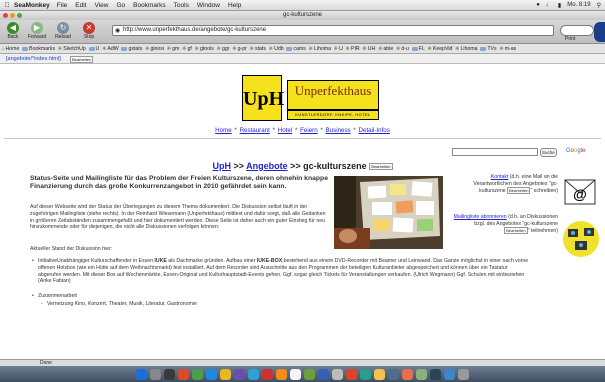 The width and height of the screenshot is (605, 382). What do you see at coordinates (480, 217) in the screenshot?
I see `mailinglist-link: Mailingliste abonnieren` at bounding box center [480, 217].